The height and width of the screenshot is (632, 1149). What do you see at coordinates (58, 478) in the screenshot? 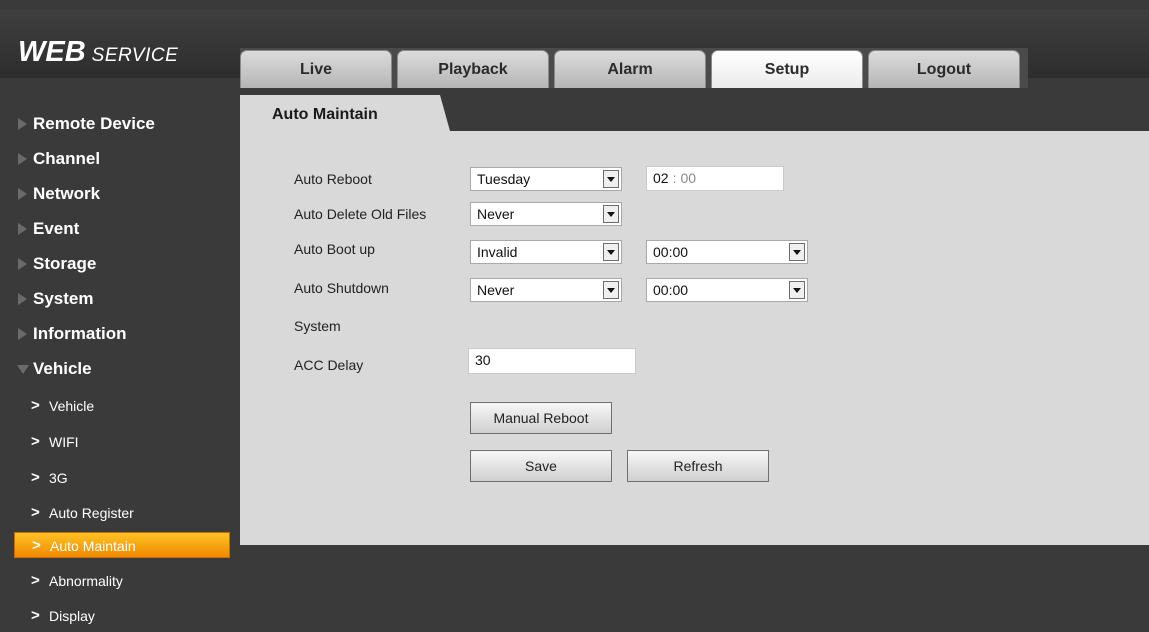
I see `sidebar-subitem-label: 3G` at bounding box center [58, 478].